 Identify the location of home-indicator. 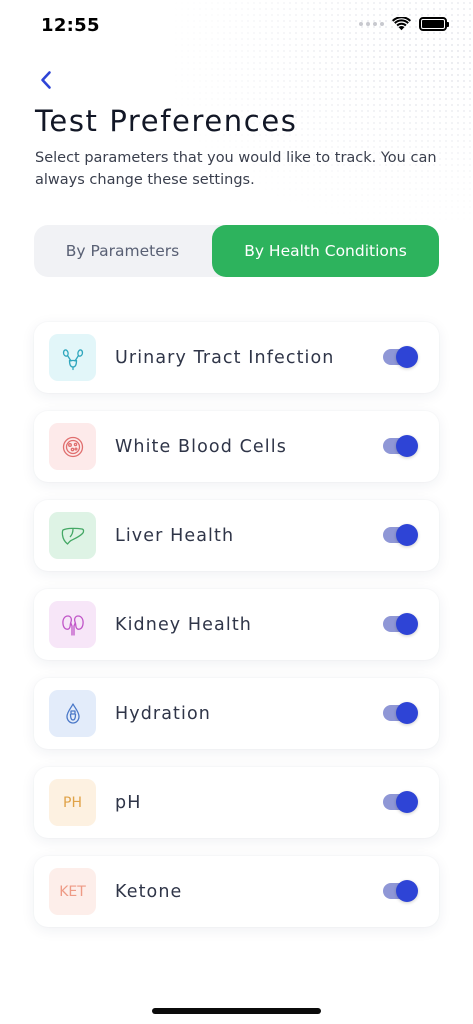
(236, 1011).